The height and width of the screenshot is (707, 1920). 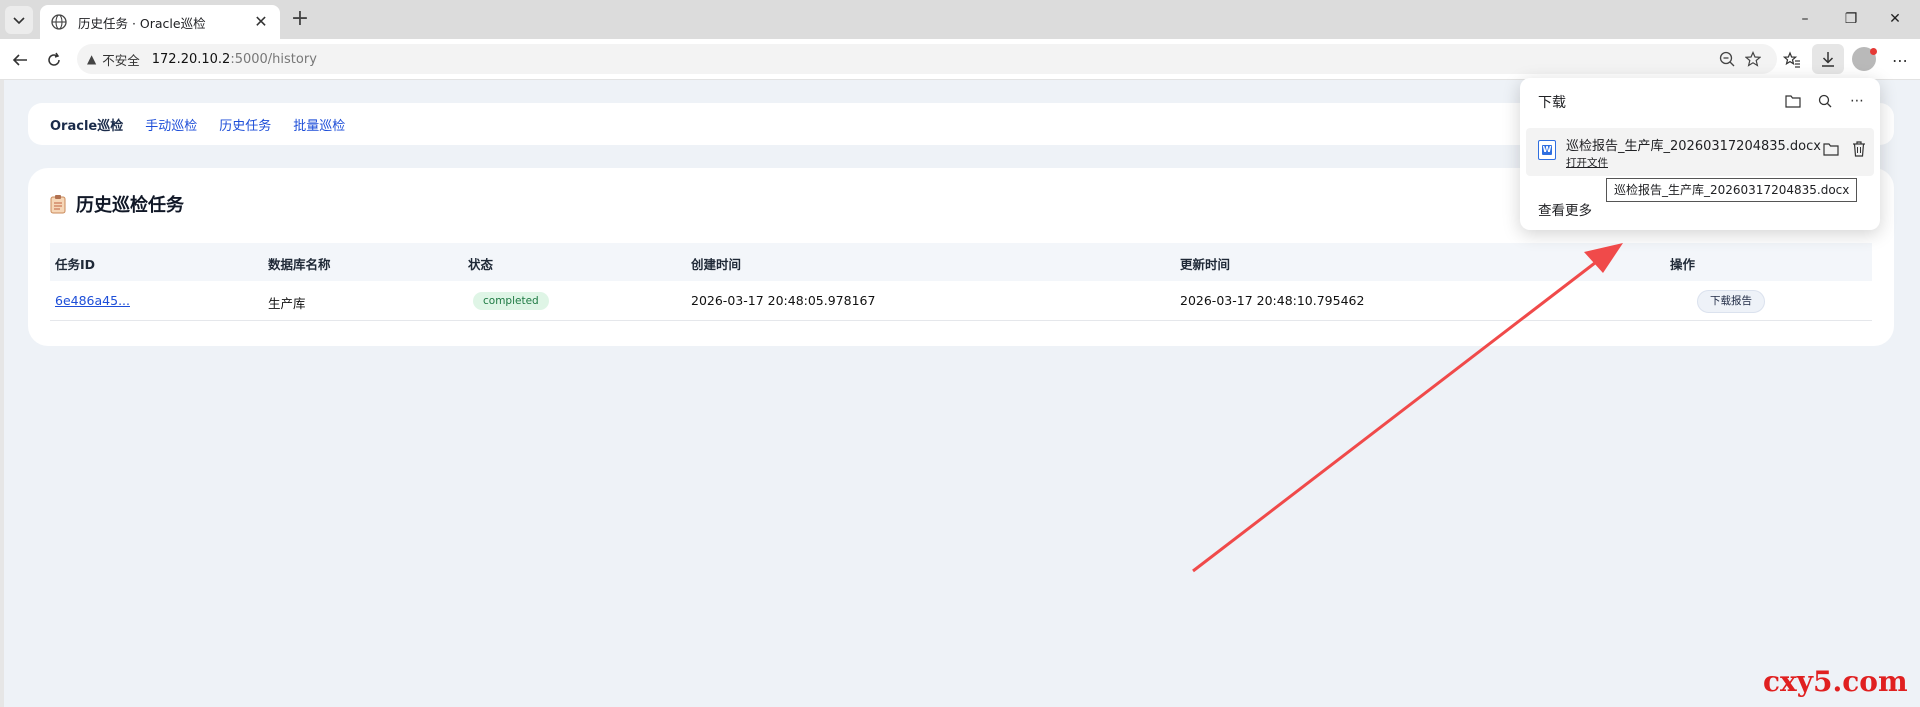 I want to click on star-icon, so click(x=1753, y=59).